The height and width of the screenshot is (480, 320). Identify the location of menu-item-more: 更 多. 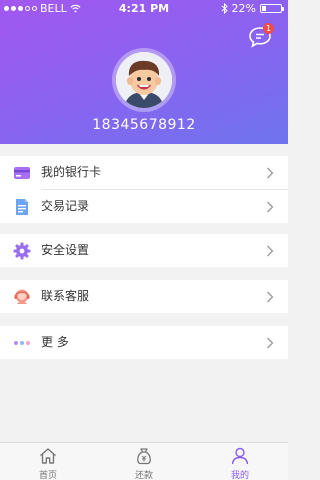
(144, 342).